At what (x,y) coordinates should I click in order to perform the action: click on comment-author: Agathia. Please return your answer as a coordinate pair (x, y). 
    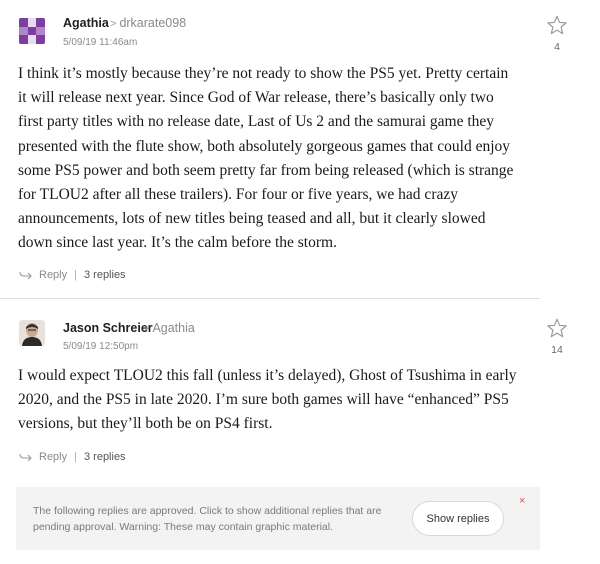
    Looking at the image, I should click on (86, 23).